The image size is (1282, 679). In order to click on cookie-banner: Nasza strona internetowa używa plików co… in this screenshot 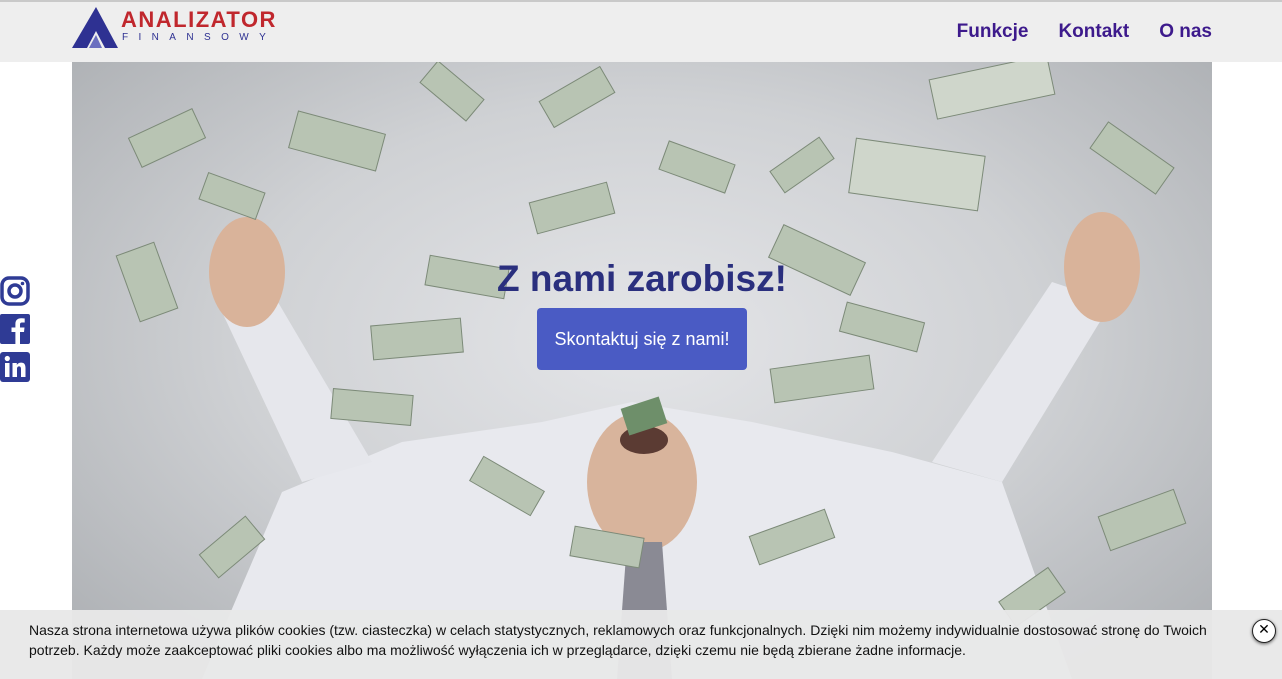, I will do `click(641, 644)`.